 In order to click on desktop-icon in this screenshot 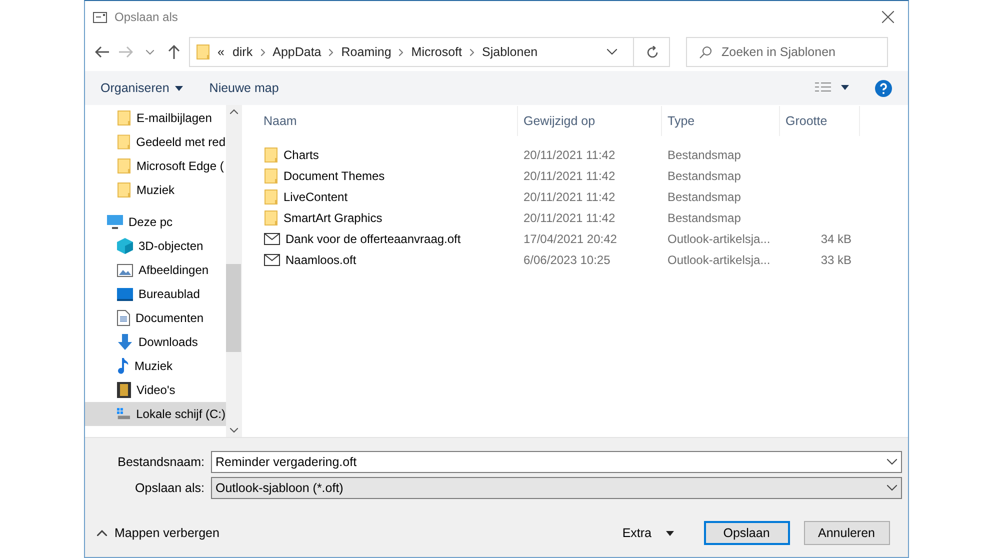, I will do `click(124, 294)`.